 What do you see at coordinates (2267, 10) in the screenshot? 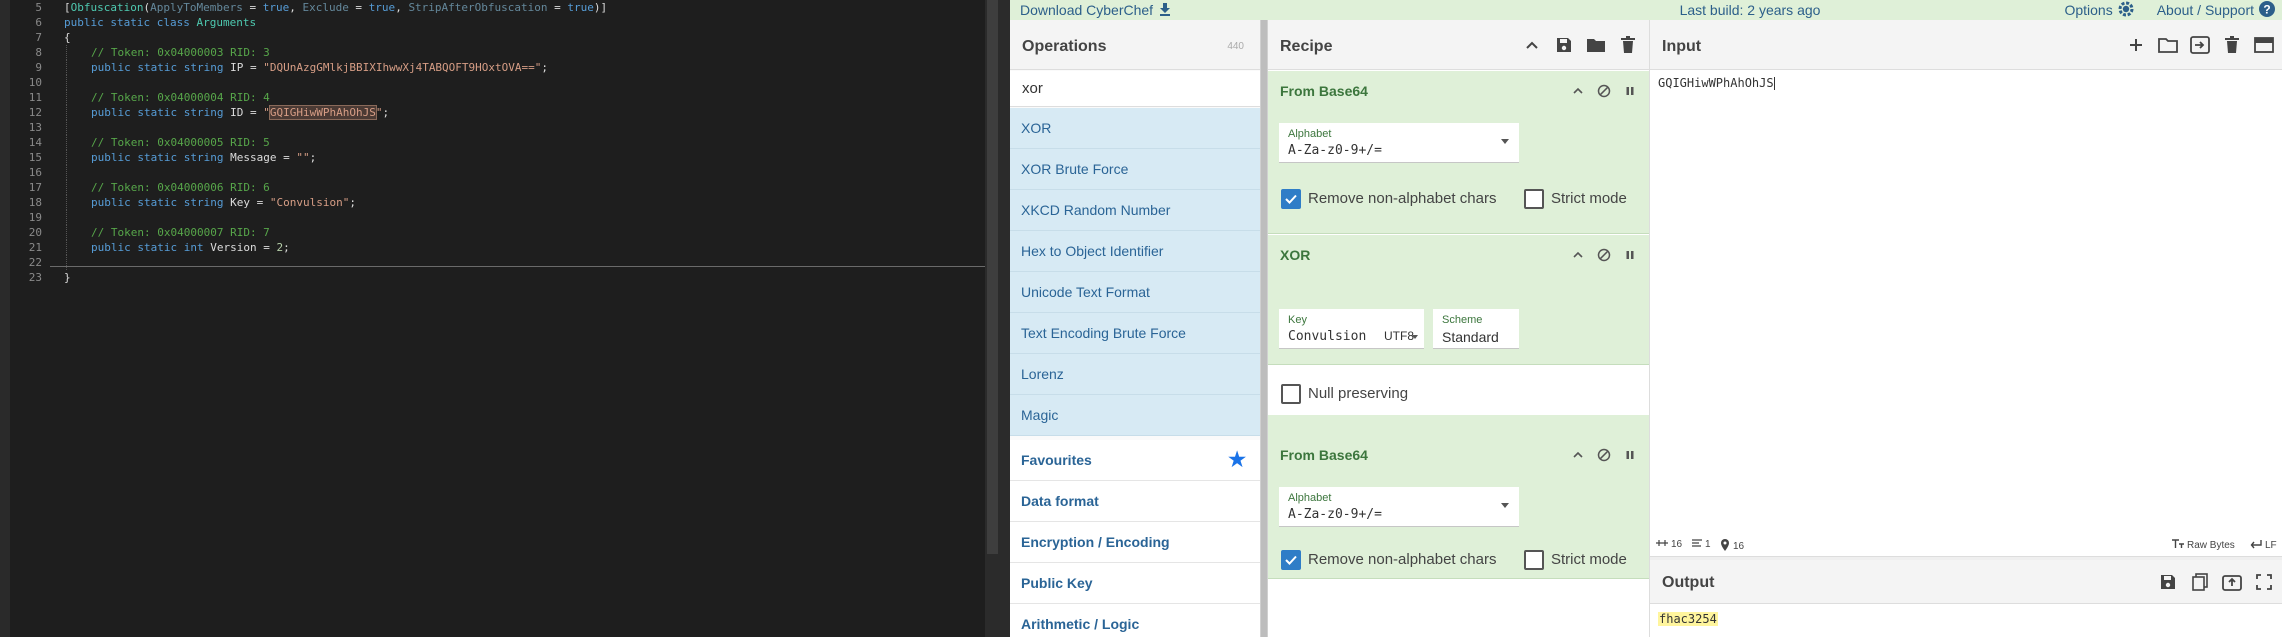
I see `help-icon: ?` at bounding box center [2267, 10].